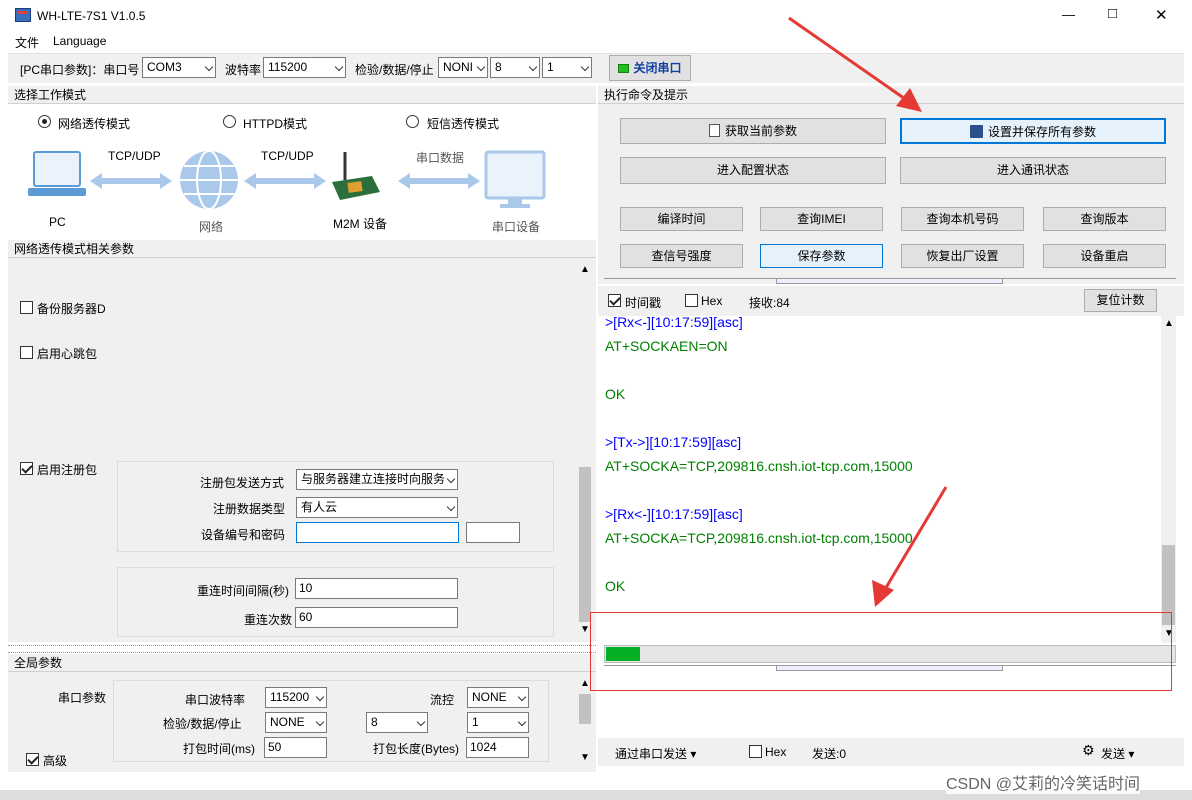 This screenshot has height=800, width=1192. What do you see at coordinates (463, 124) in the screenshot?
I see `mode-label-sms: 短信透传模式` at bounding box center [463, 124].